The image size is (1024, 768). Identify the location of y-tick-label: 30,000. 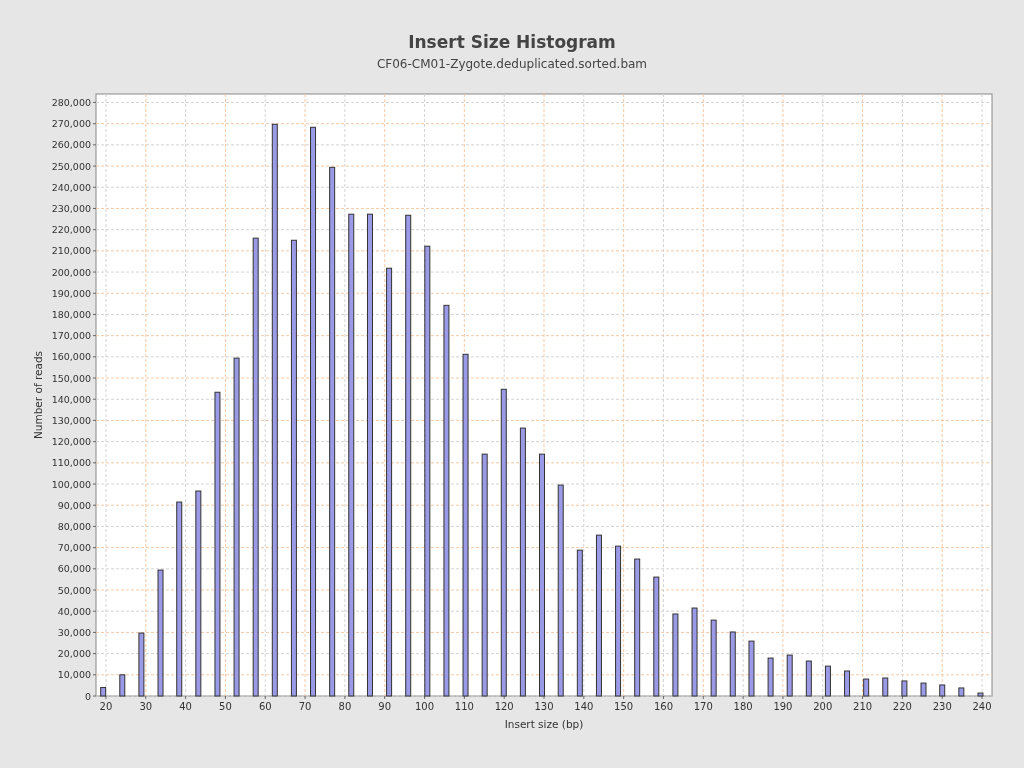
(74, 632).